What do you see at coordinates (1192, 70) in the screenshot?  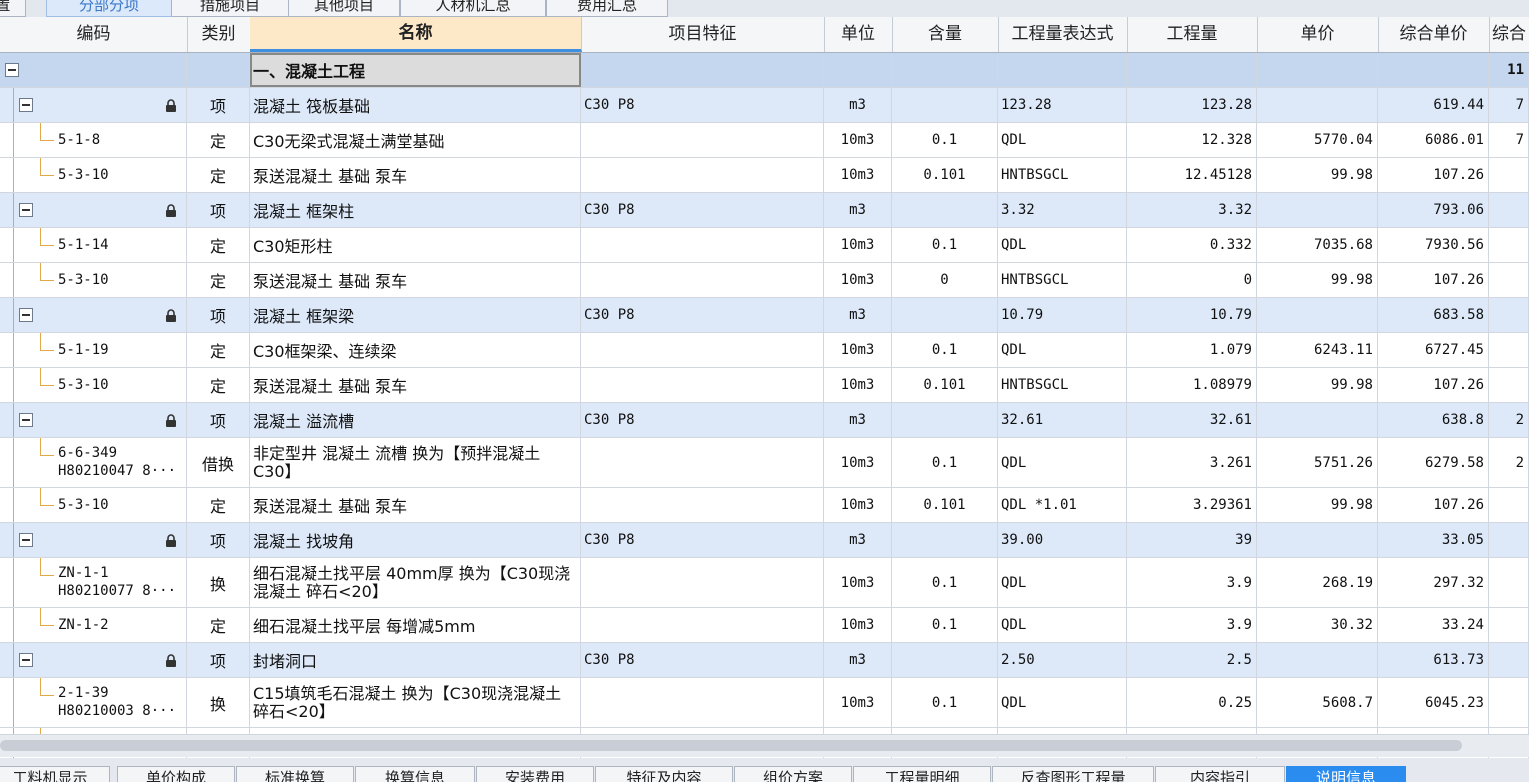 I see `cell-quantity` at bounding box center [1192, 70].